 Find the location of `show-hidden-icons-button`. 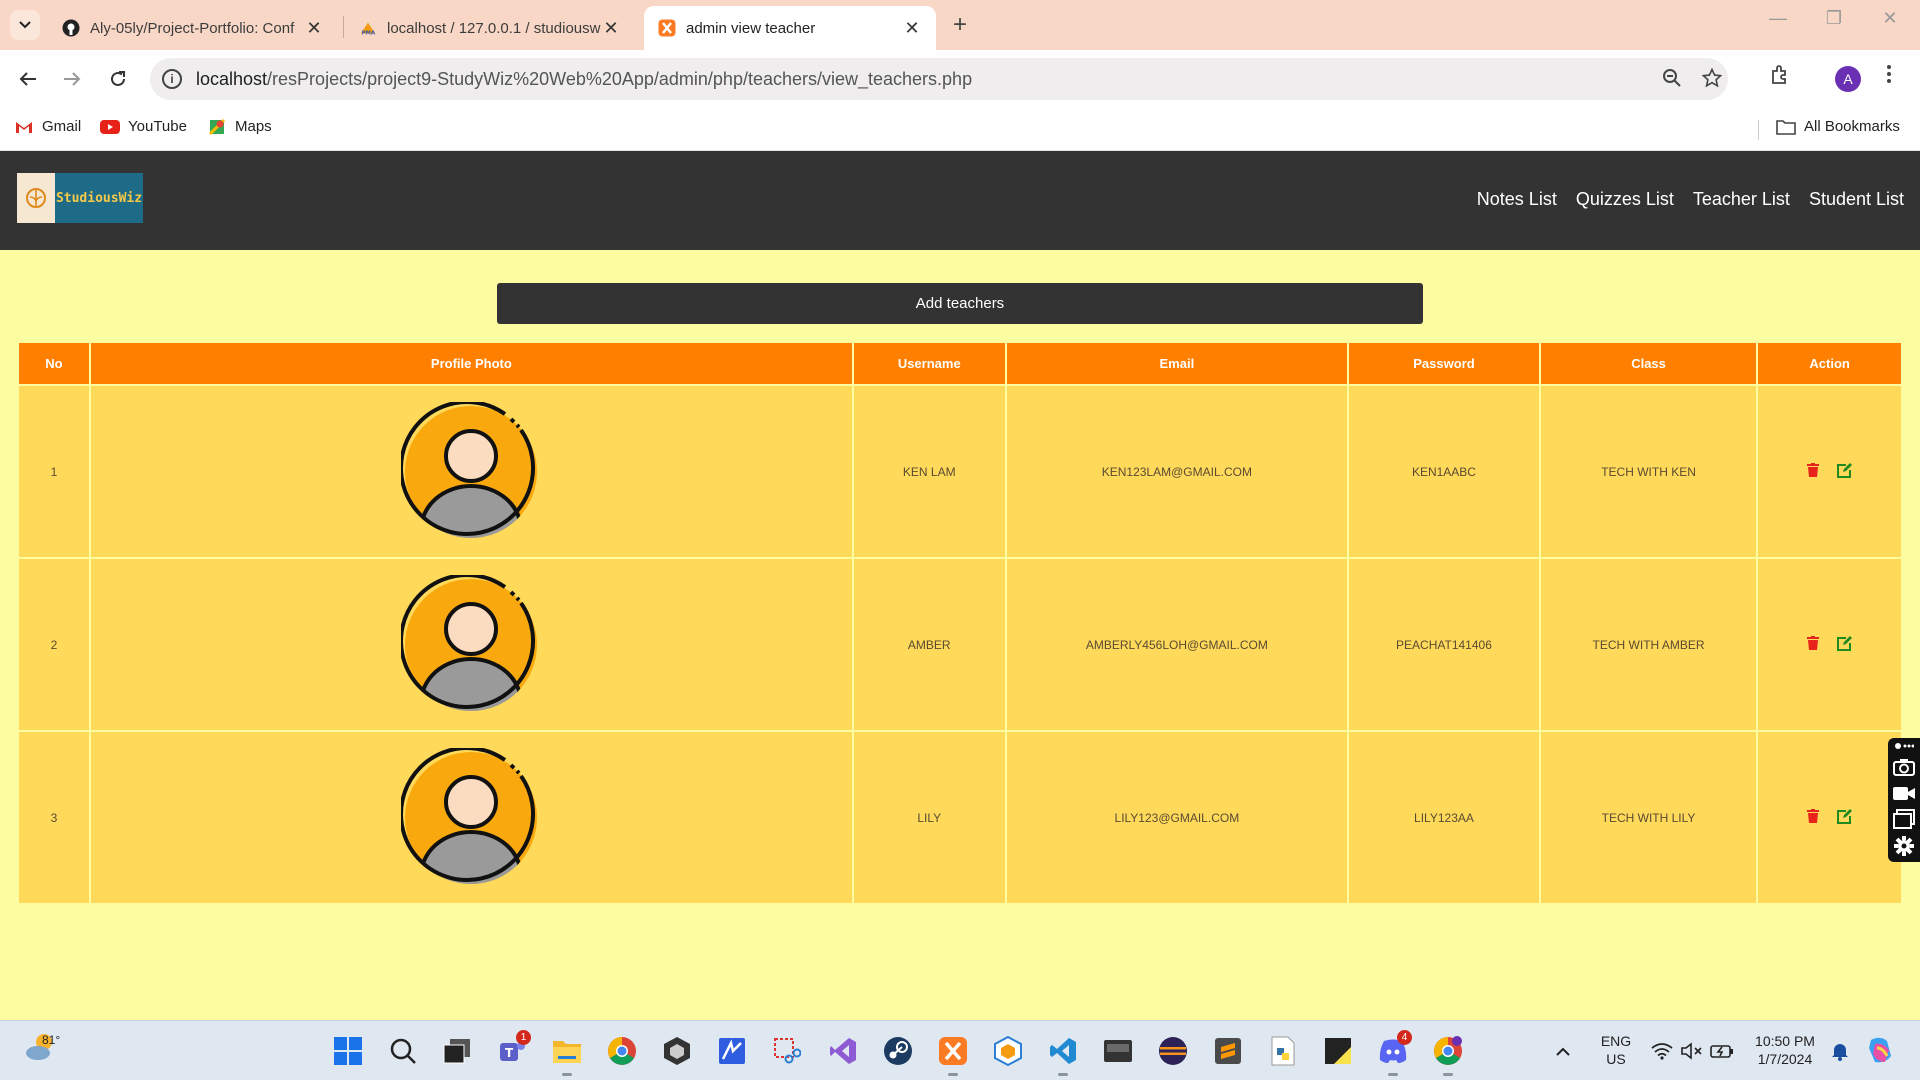

show-hidden-icons-button is located at coordinates (1563, 1051).